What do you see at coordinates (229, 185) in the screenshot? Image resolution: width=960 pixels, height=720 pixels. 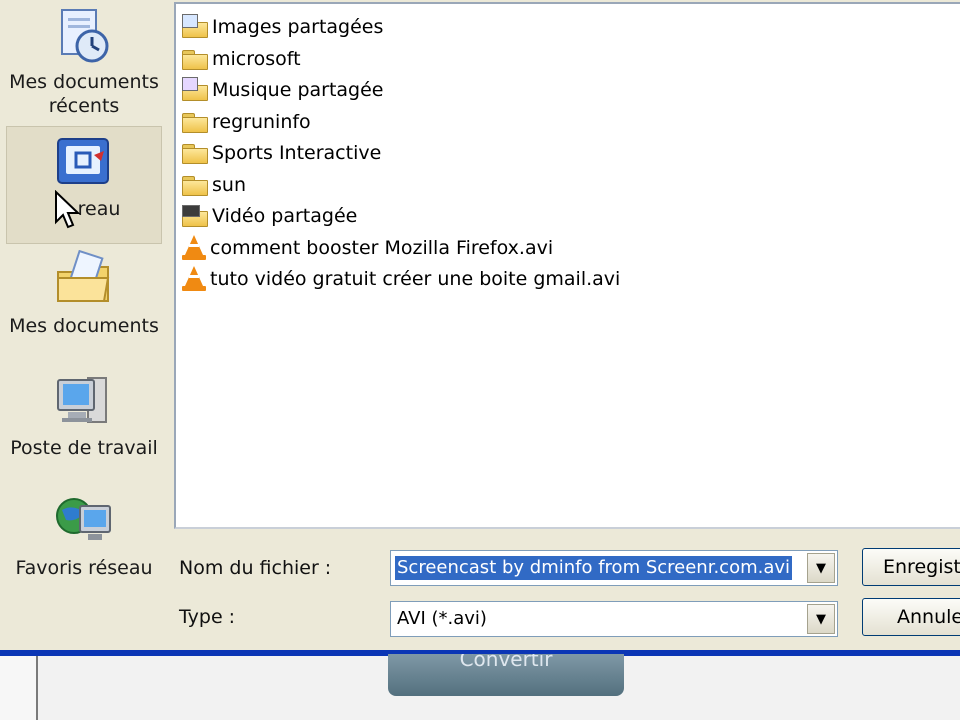 I see `file-name: sun` at bounding box center [229, 185].